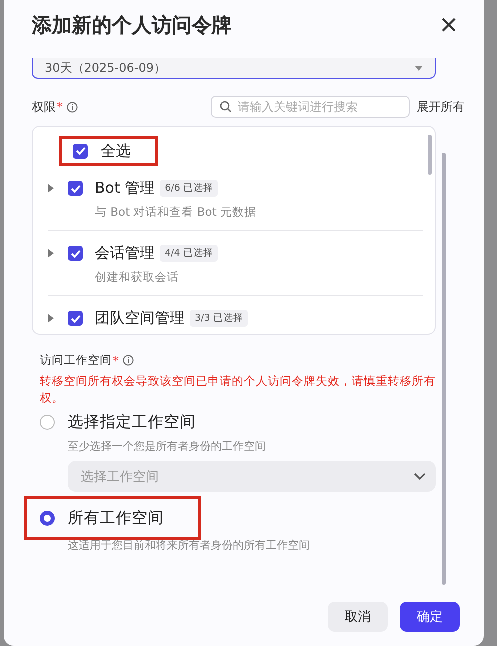 The width and height of the screenshot is (497, 646). What do you see at coordinates (167, 446) in the screenshot?
I see `option-hint: 至少选择一个您是所有者身份的工作空间` at bounding box center [167, 446].